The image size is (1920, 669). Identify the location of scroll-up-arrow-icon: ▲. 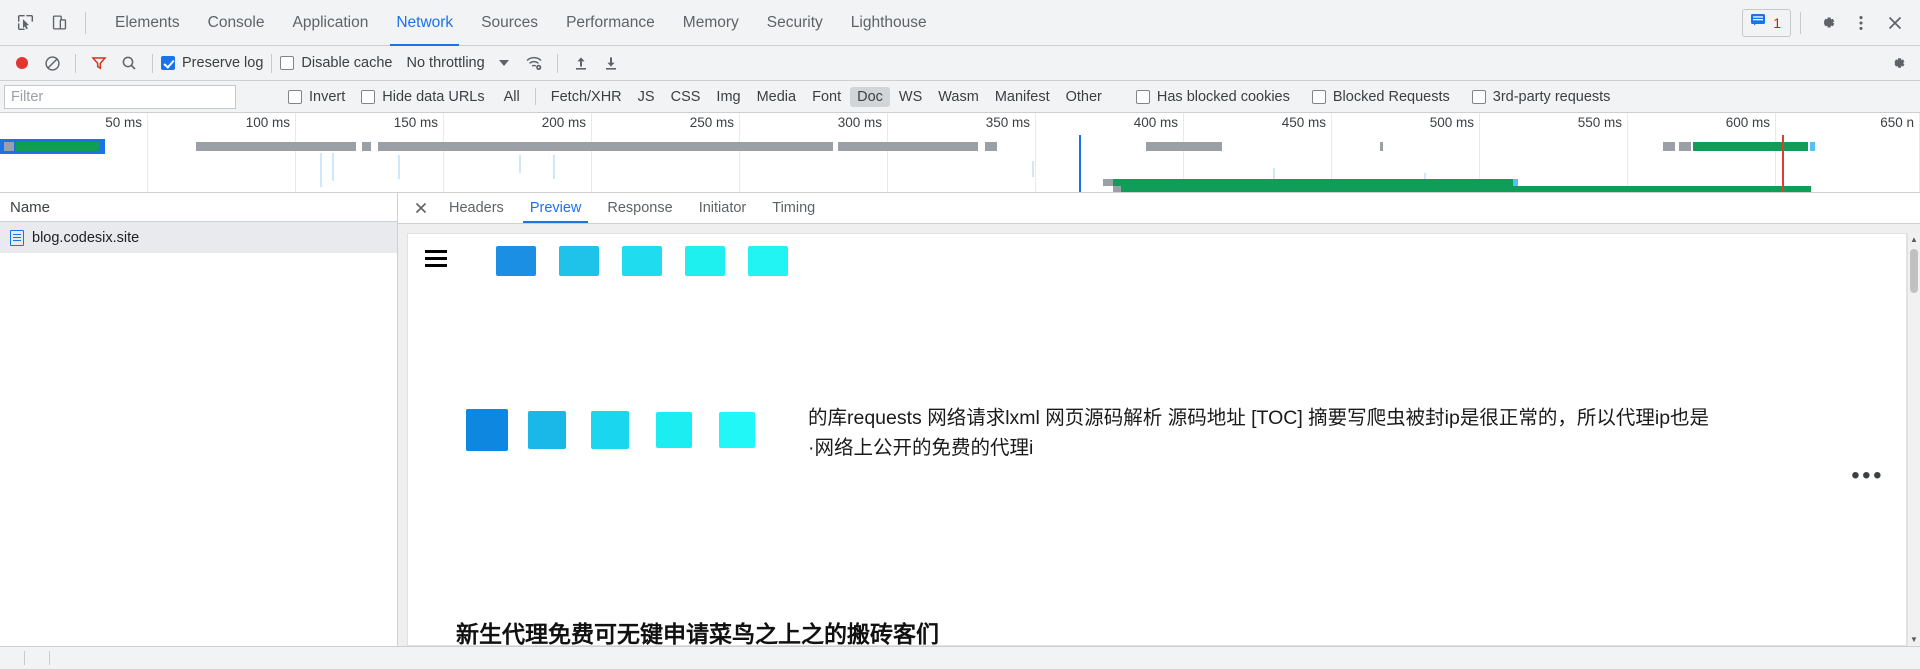
(1914, 239).